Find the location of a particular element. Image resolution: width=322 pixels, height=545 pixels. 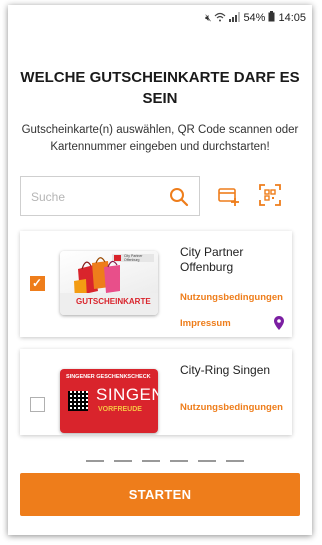

wifi-icon is located at coordinates (220, 18).